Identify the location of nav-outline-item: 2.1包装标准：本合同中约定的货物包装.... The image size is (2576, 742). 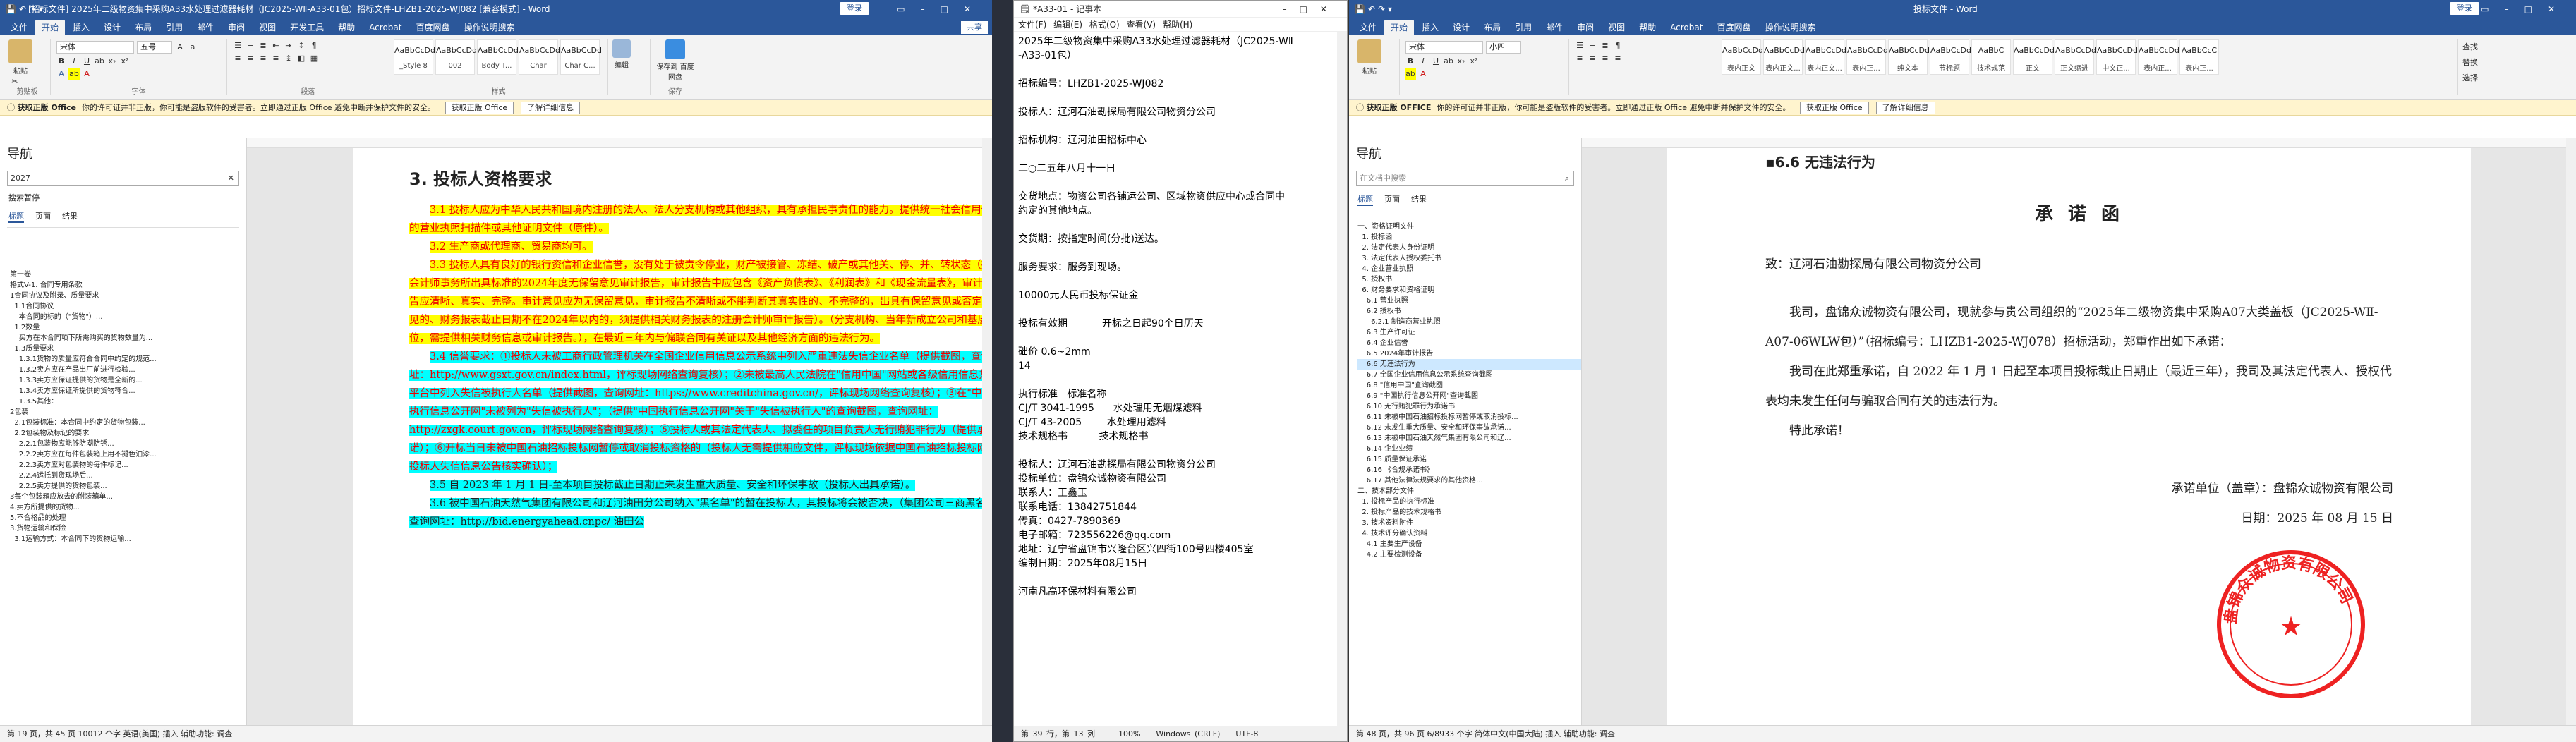
(128, 423).